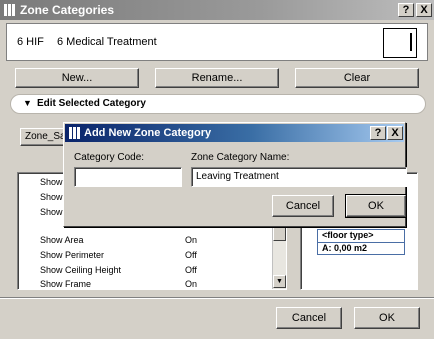 The image size is (434, 339). Describe the element at coordinates (378, 133) in the screenshot. I see `dialog-help-button: ?` at that location.